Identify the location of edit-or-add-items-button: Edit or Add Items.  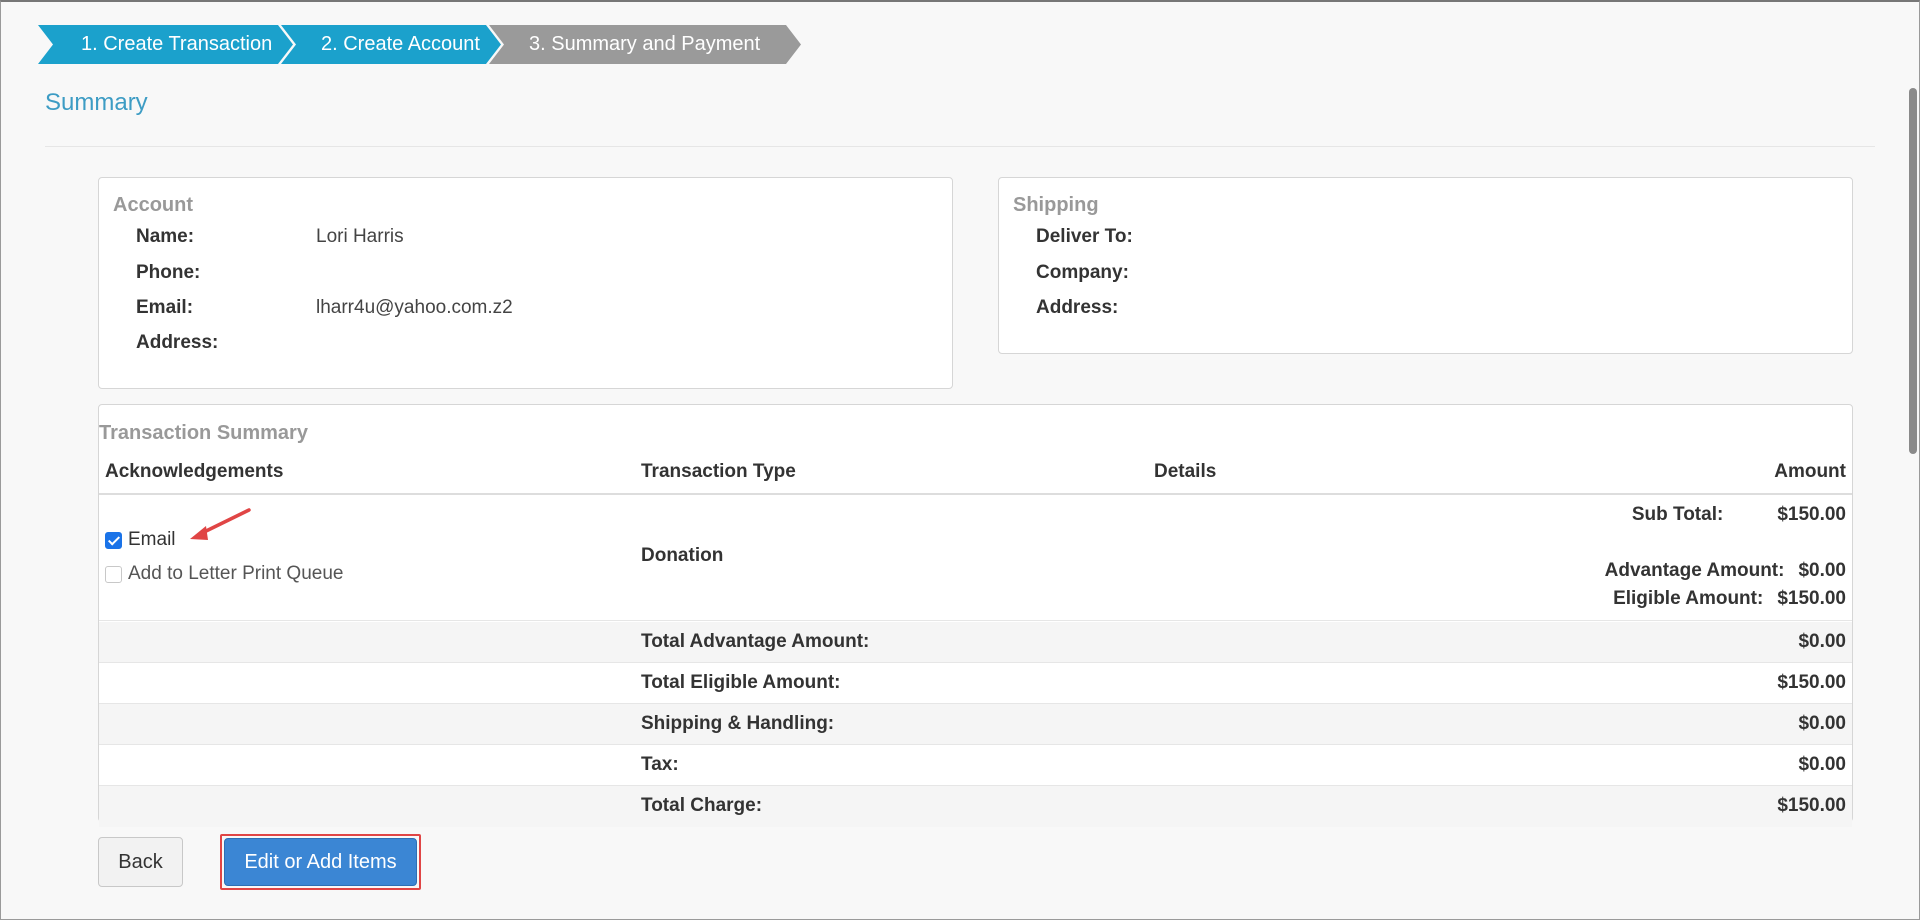
(320, 862).